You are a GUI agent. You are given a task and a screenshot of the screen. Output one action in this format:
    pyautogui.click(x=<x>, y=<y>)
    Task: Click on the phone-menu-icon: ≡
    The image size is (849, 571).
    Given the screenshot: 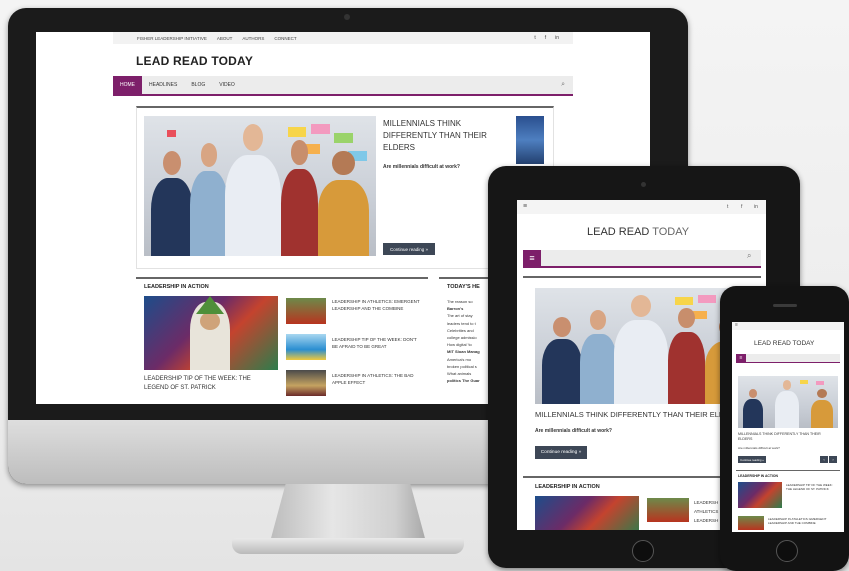 What is the action you would take?
    pyautogui.click(x=736, y=325)
    